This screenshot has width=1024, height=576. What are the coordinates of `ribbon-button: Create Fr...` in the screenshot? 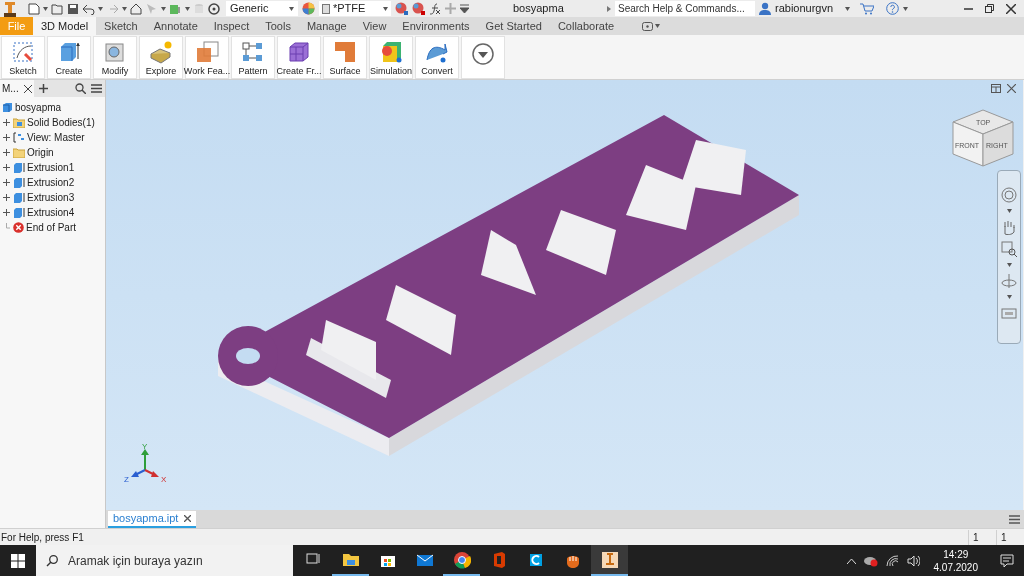 It's located at (299, 57).